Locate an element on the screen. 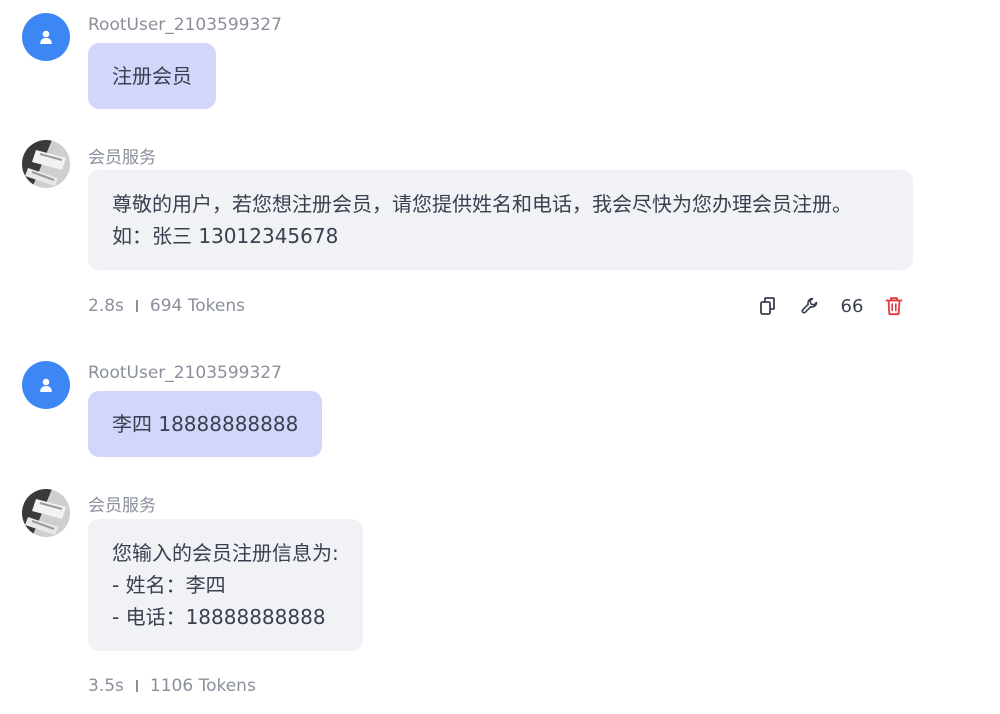  trash-icon is located at coordinates (894, 306).